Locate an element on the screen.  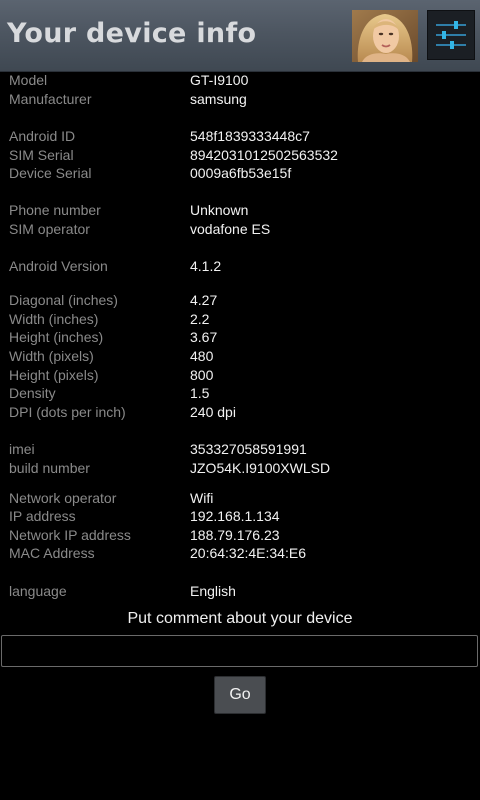
info-label: Model is located at coordinates (28, 80).